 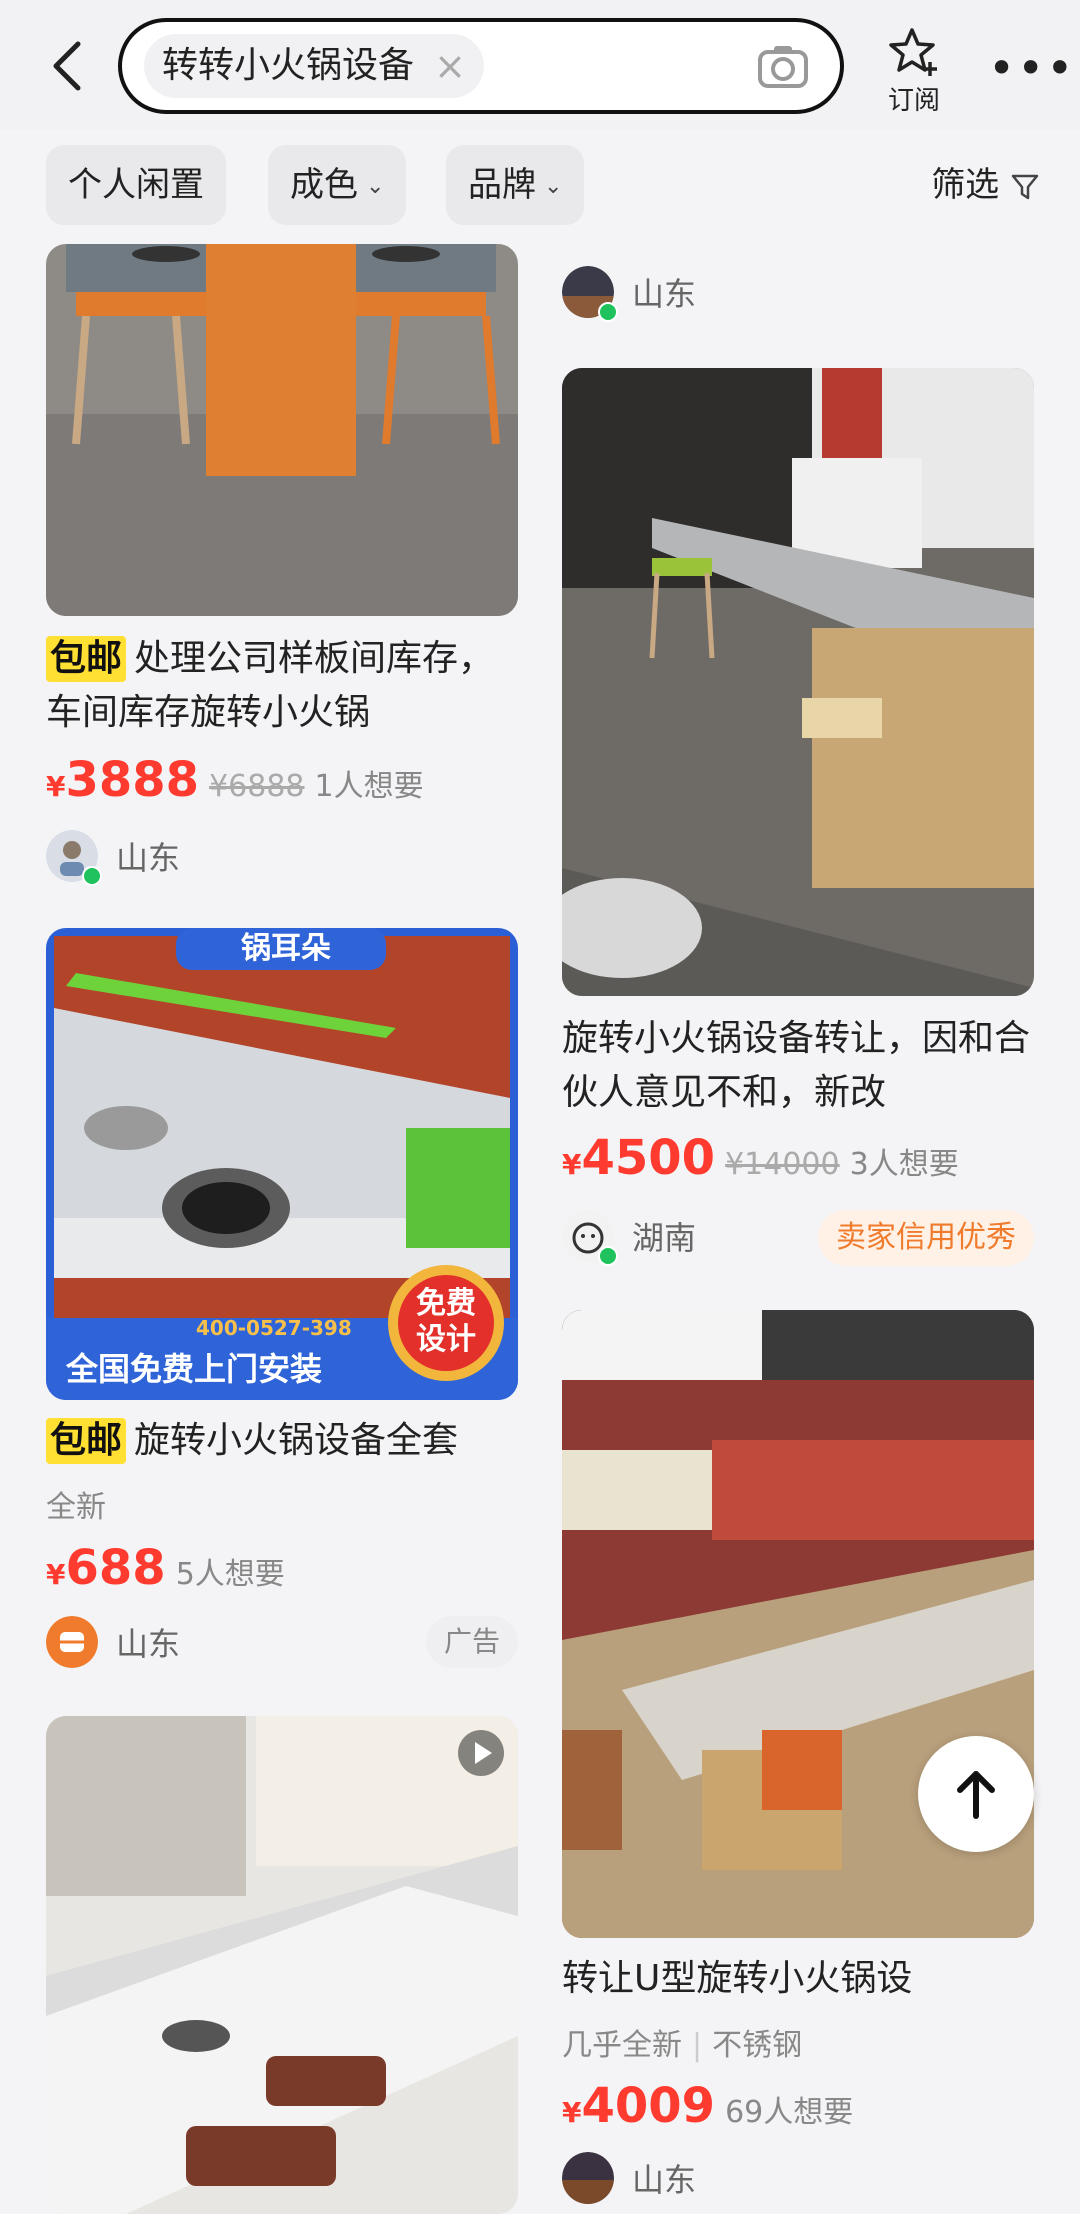 I want to click on price-row: ¥3888 ¥6888 1人想要, so click(x=235, y=780).